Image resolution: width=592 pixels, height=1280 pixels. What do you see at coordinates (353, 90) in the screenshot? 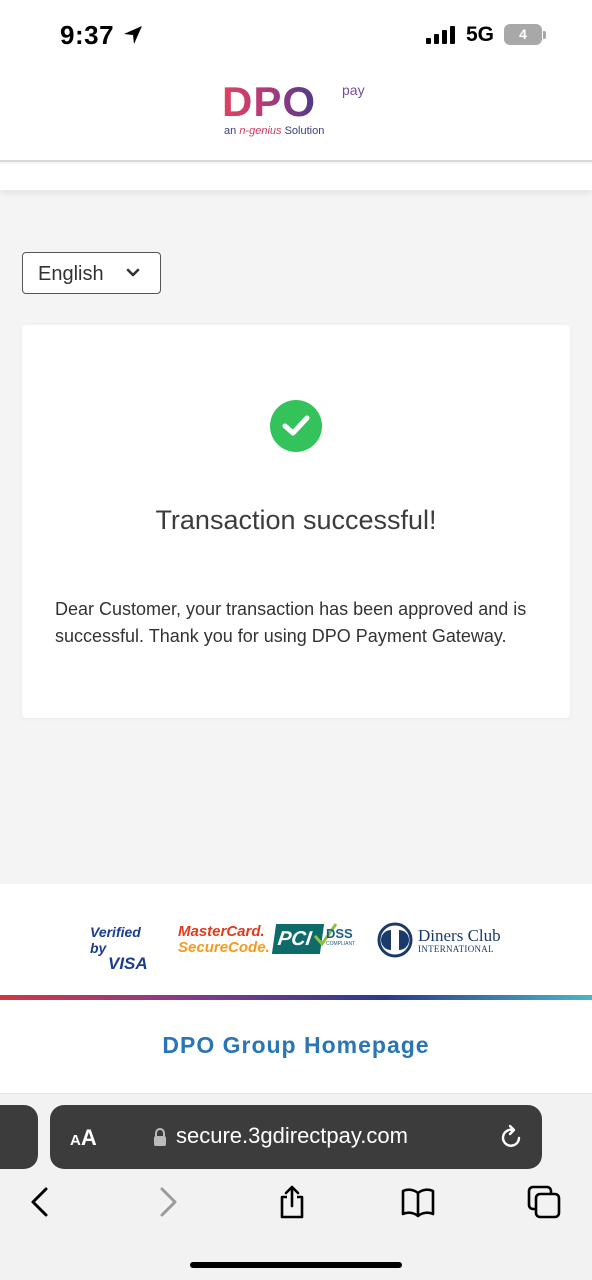
I see `dpo-logo-pay: pay` at bounding box center [353, 90].